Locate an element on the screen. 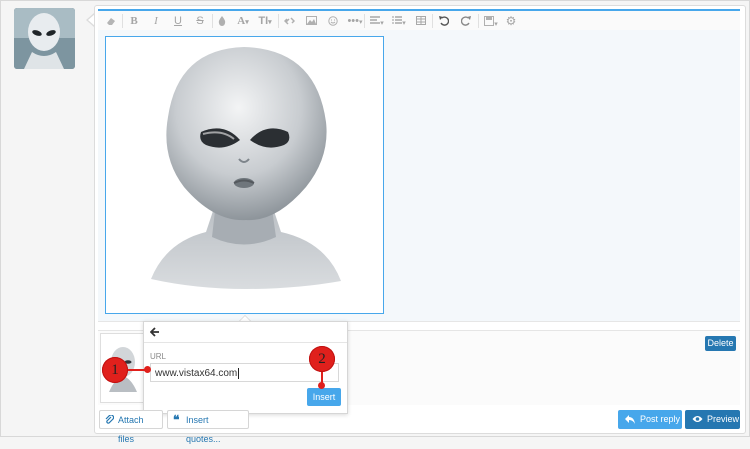 This screenshot has height=449, width=750. preview-label: Preview is located at coordinates (723, 419).